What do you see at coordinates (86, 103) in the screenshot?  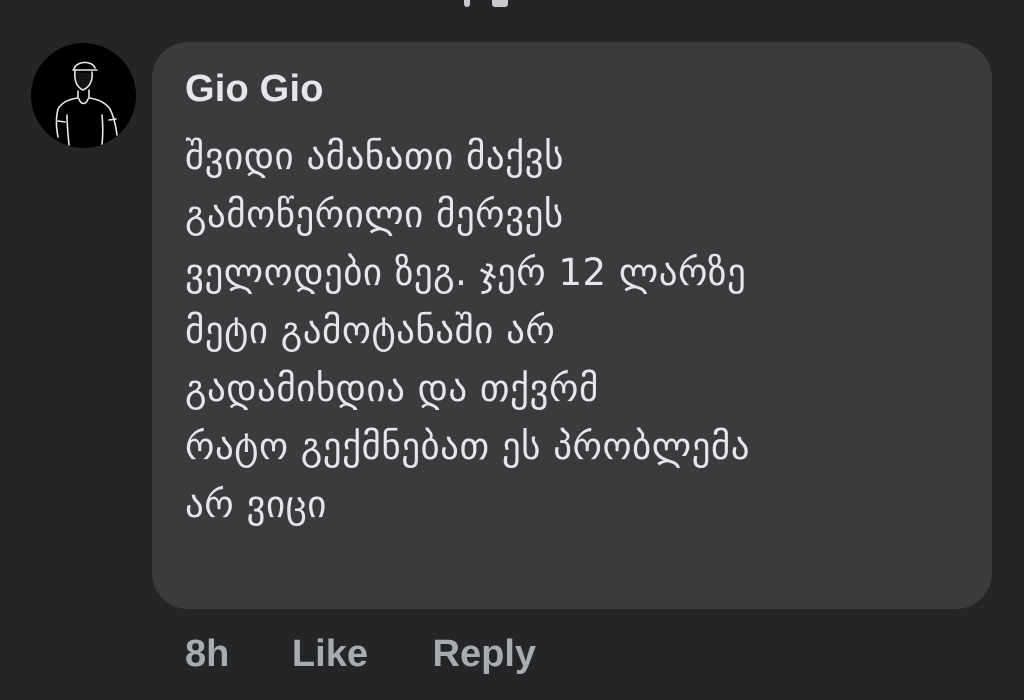 I see `person-silhouette-icon` at bounding box center [86, 103].